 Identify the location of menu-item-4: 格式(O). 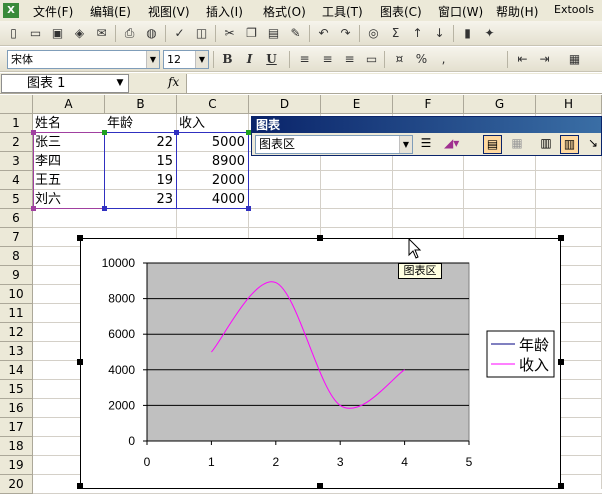
(284, 11).